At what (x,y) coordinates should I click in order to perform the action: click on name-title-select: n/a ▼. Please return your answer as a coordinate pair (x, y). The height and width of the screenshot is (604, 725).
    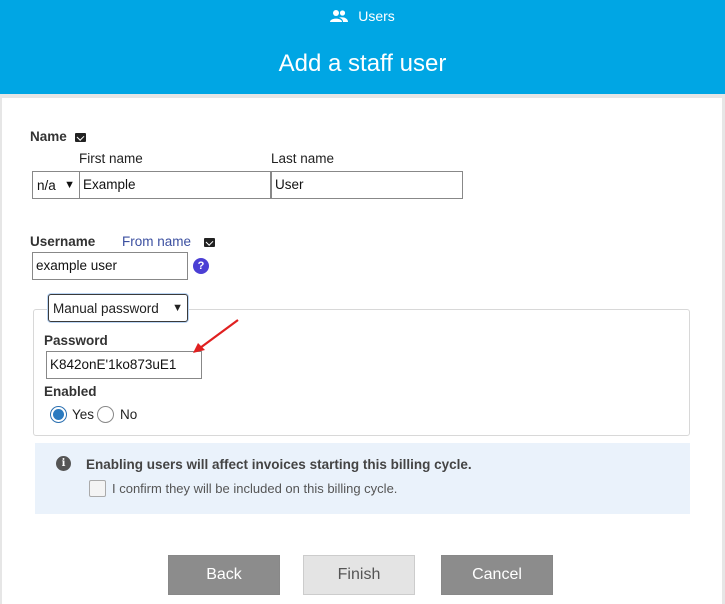
    Looking at the image, I should click on (56, 185).